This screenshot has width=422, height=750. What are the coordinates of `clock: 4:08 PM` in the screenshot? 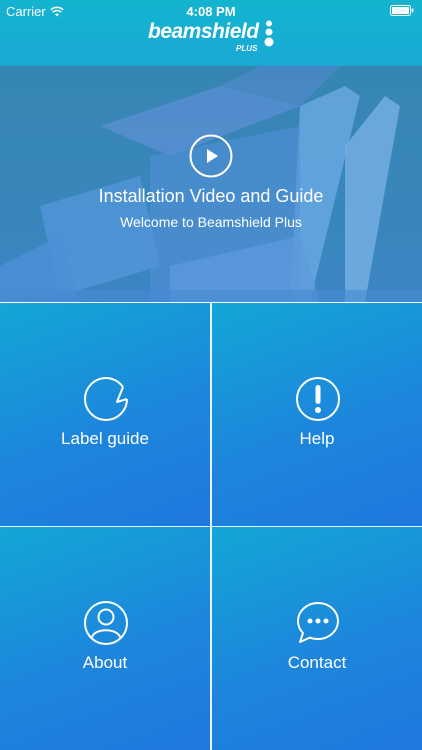 It's located at (211, 11).